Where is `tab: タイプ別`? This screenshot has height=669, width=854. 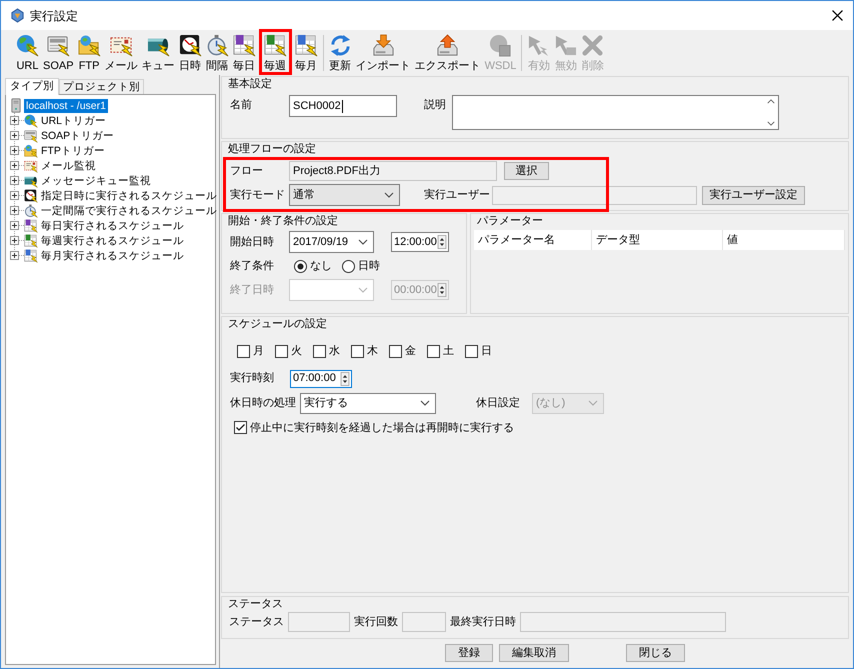
tab: タイプ別 is located at coordinates (32, 86).